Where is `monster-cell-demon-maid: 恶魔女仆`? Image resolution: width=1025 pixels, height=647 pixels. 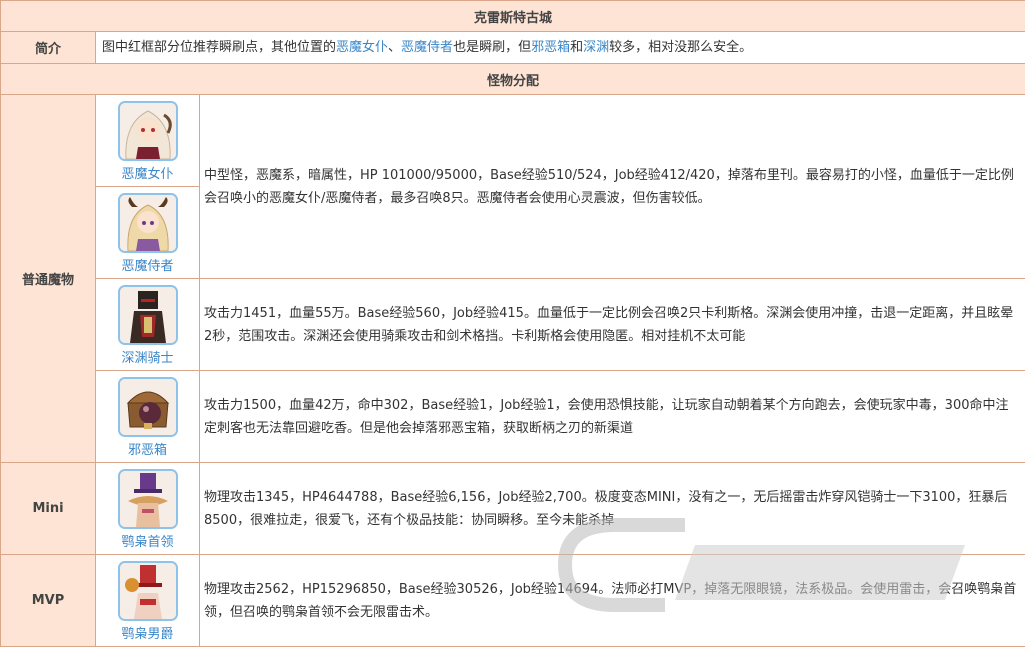
monster-cell-demon-maid: 恶魔女仆 is located at coordinates (148, 141).